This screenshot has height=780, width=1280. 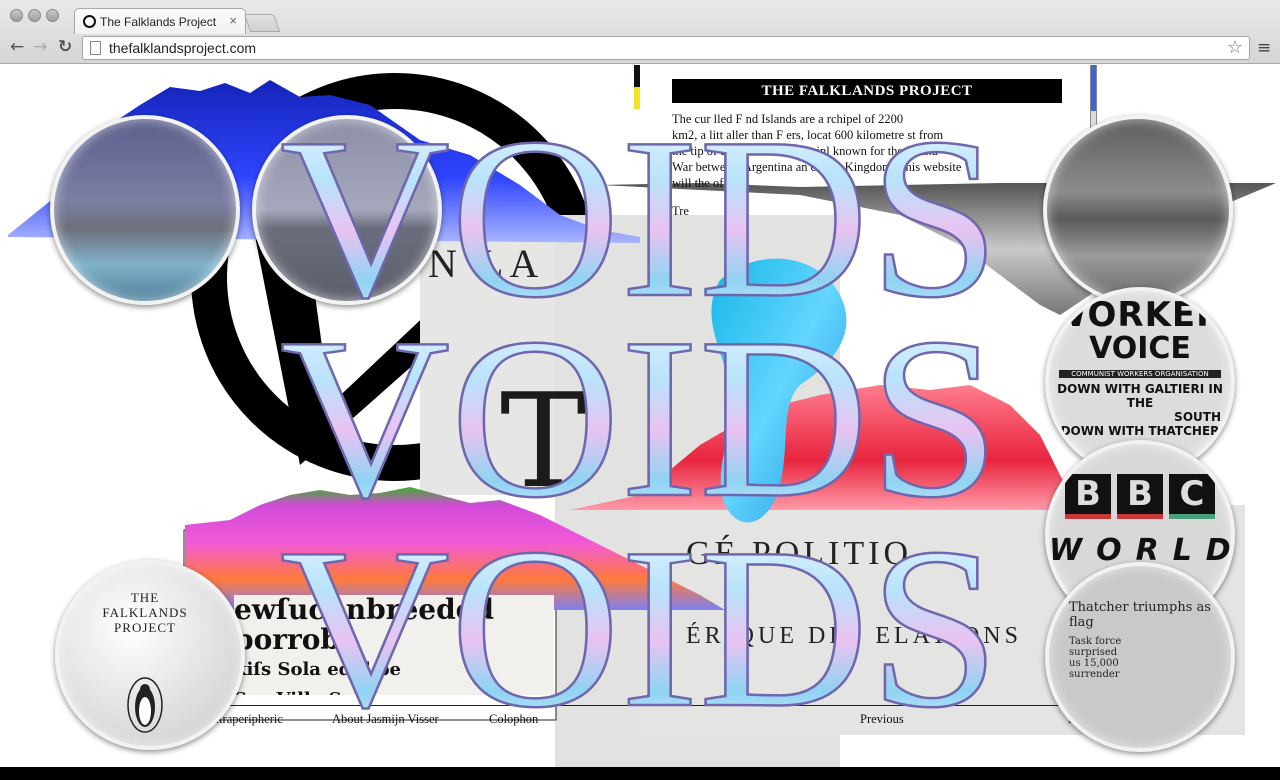 What do you see at coordinates (95, 48) in the screenshot?
I see `page-icon` at bounding box center [95, 48].